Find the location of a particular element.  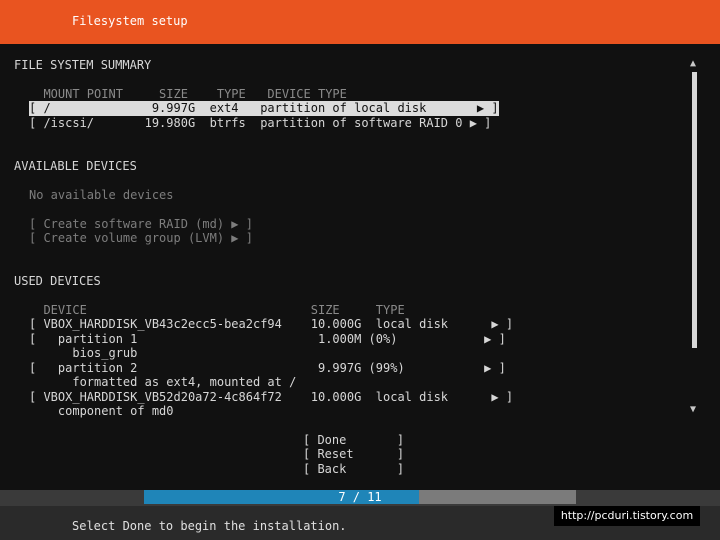

back-button: [ Back ] is located at coordinates (353, 469).